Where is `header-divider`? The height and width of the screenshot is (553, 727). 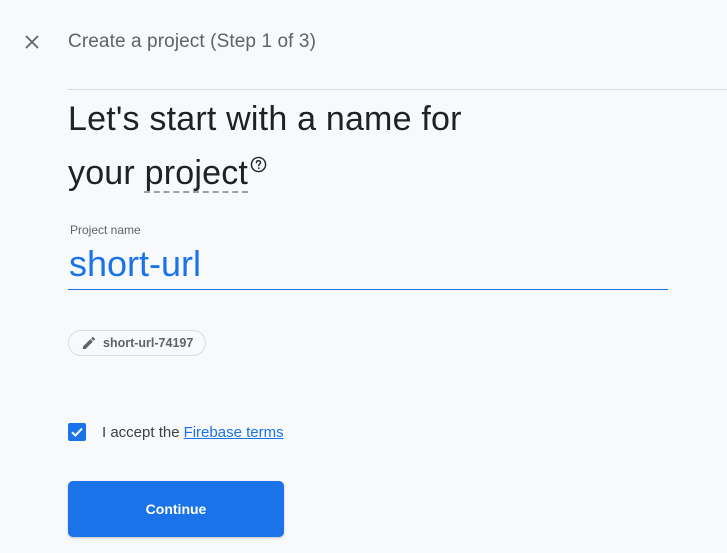 header-divider is located at coordinates (397, 89).